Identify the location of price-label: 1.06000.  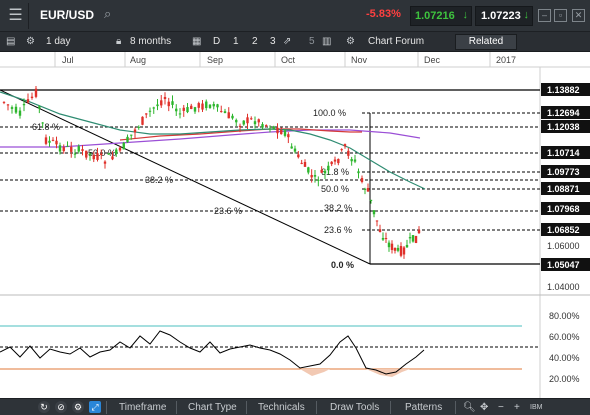
(563, 246).